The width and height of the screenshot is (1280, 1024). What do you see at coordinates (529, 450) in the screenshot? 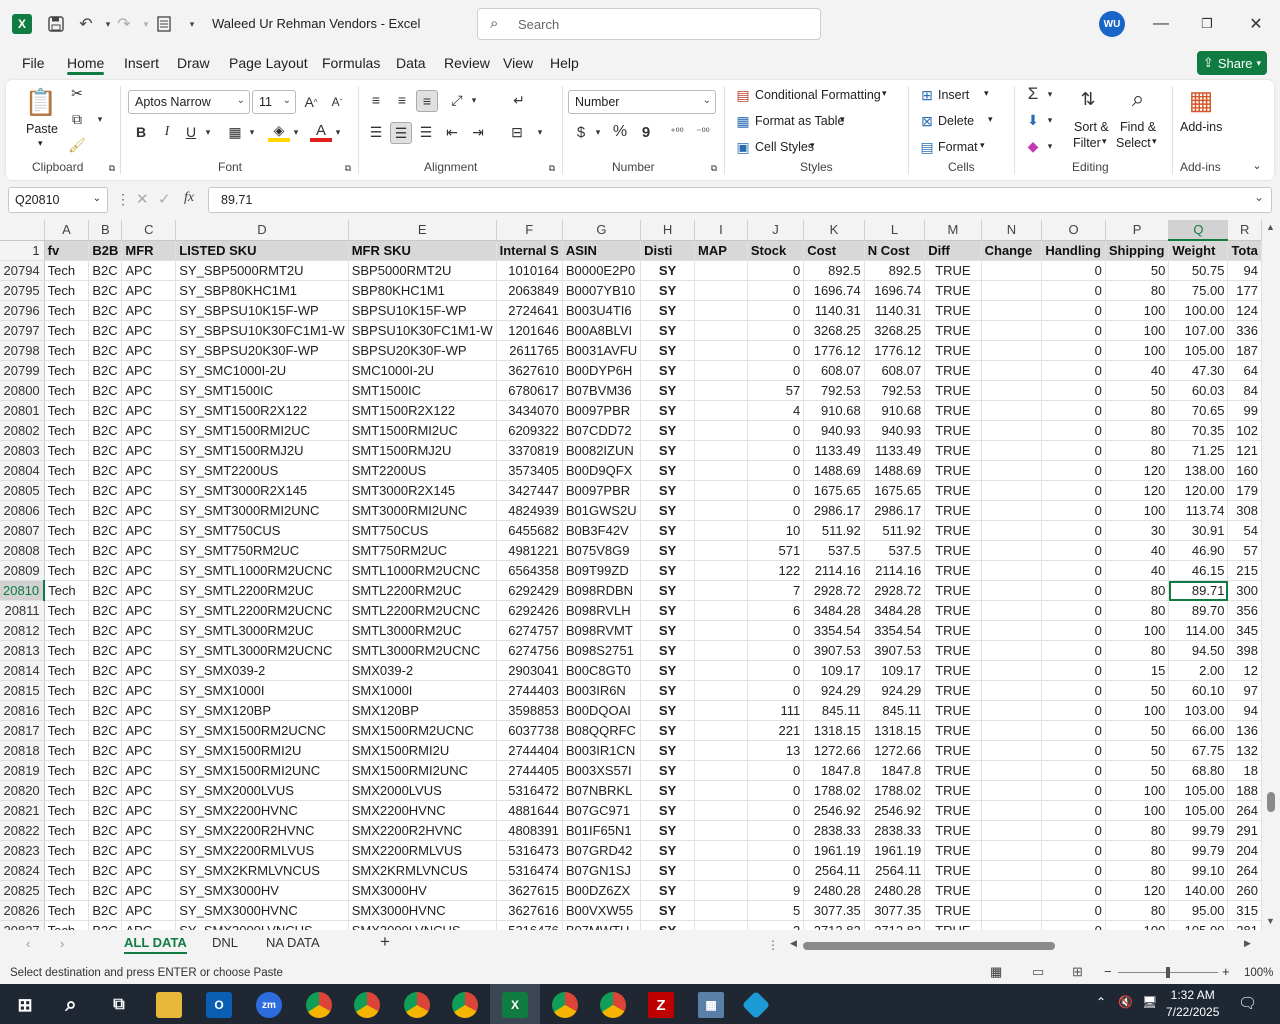
I see `cell: 3370819` at bounding box center [529, 450].